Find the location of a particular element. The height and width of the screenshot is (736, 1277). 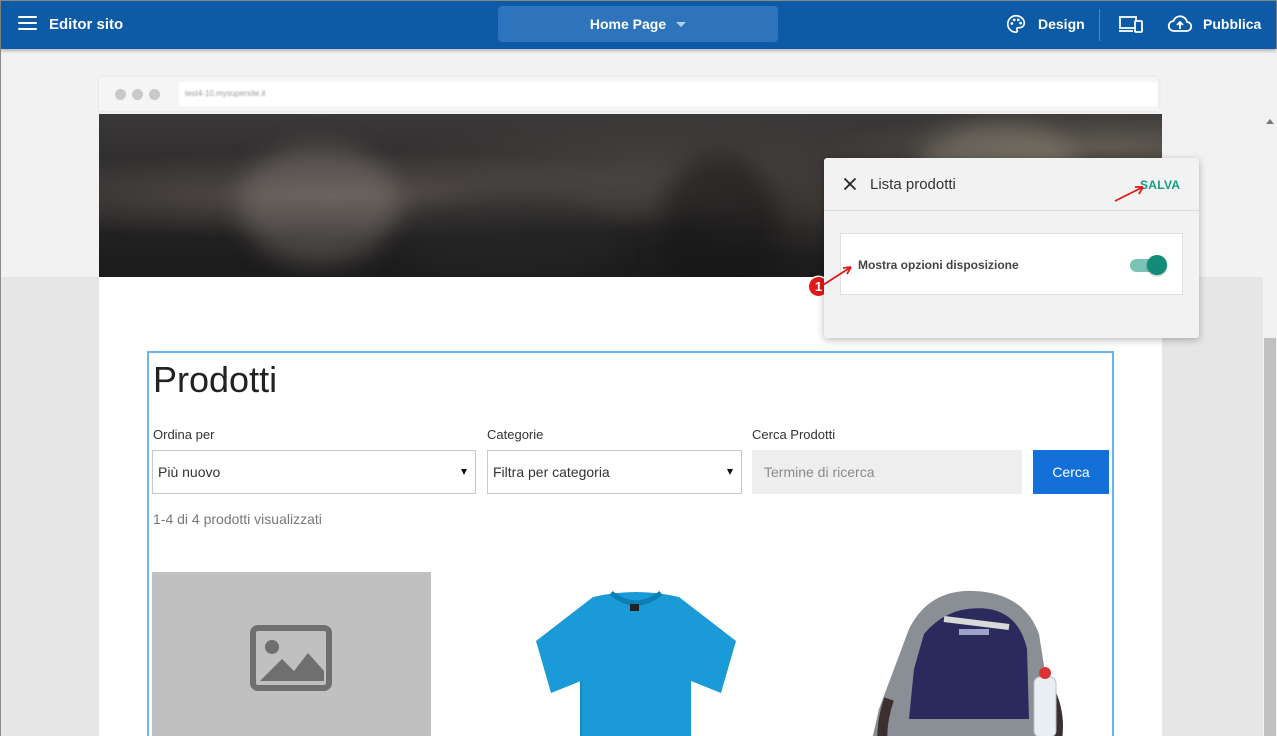

panel-title: Lista prodotti is located at coordinates (913, 184).